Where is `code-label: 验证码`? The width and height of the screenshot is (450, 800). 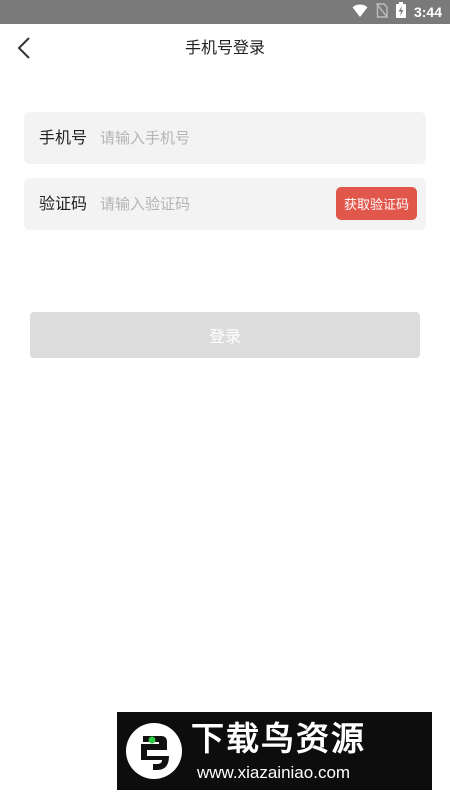 code-label: 验证码 is located at coordinates (63, 203).